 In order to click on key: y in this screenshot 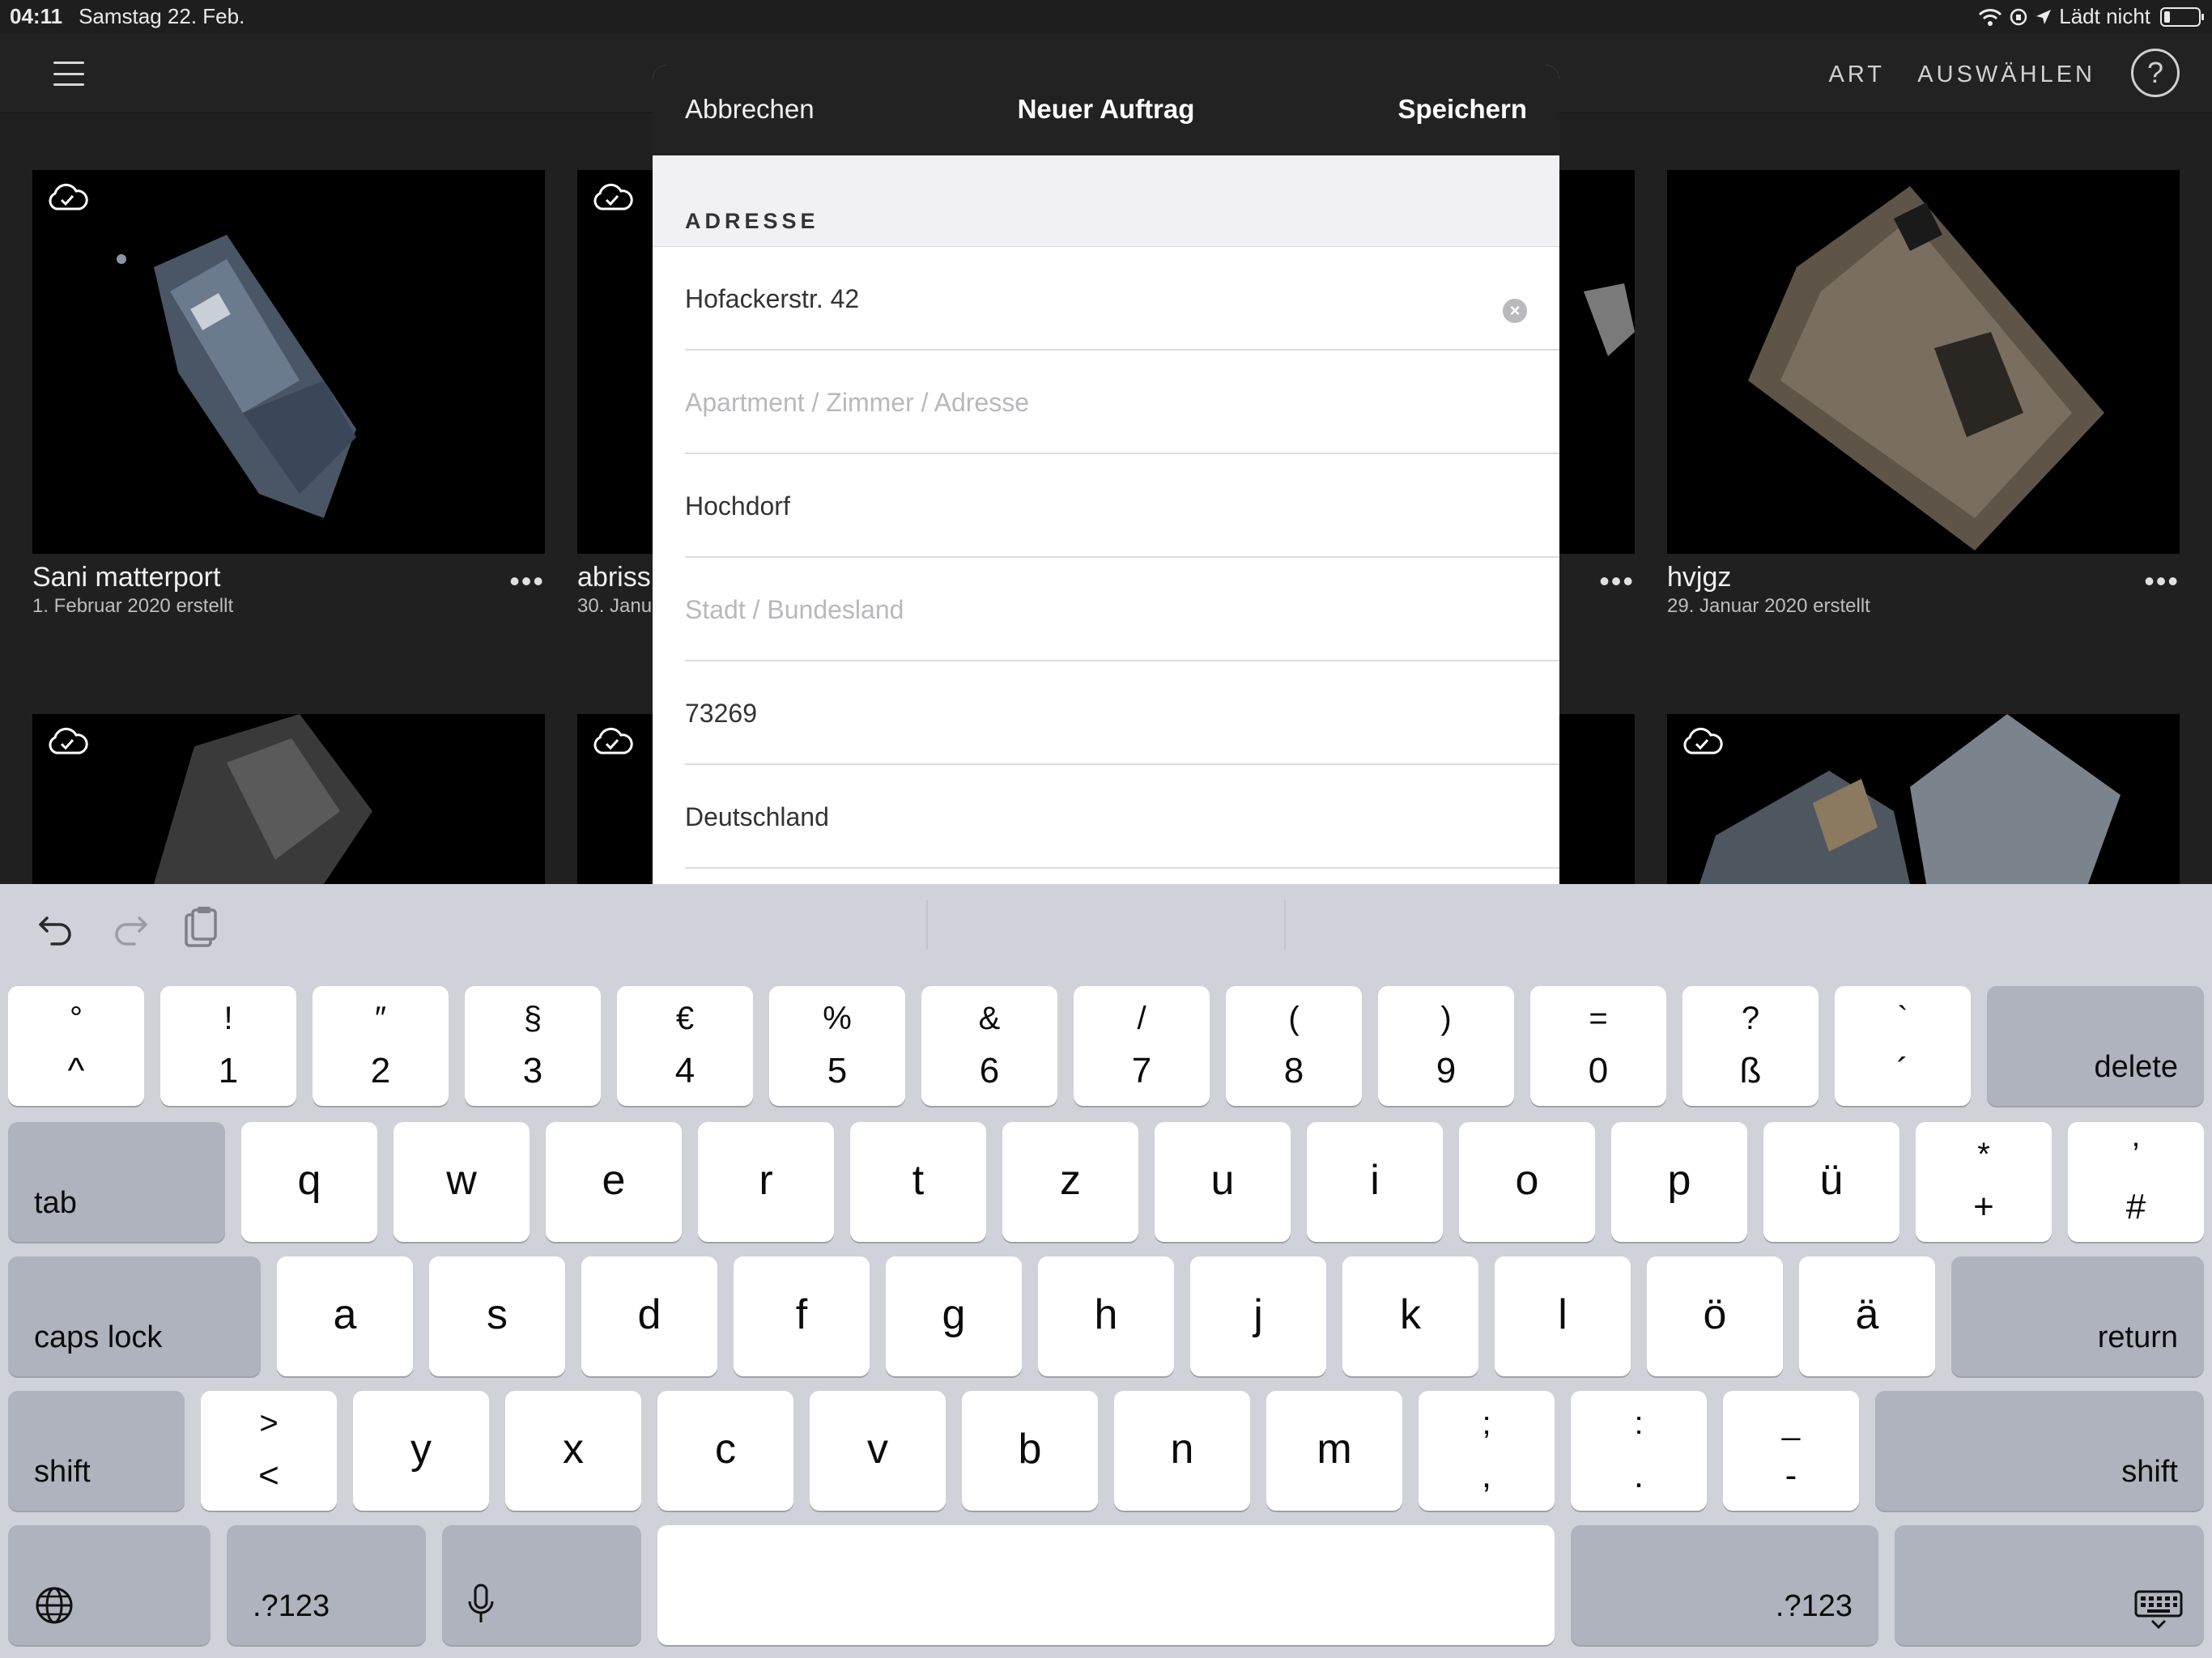, I will do `click(421, 1451)`.